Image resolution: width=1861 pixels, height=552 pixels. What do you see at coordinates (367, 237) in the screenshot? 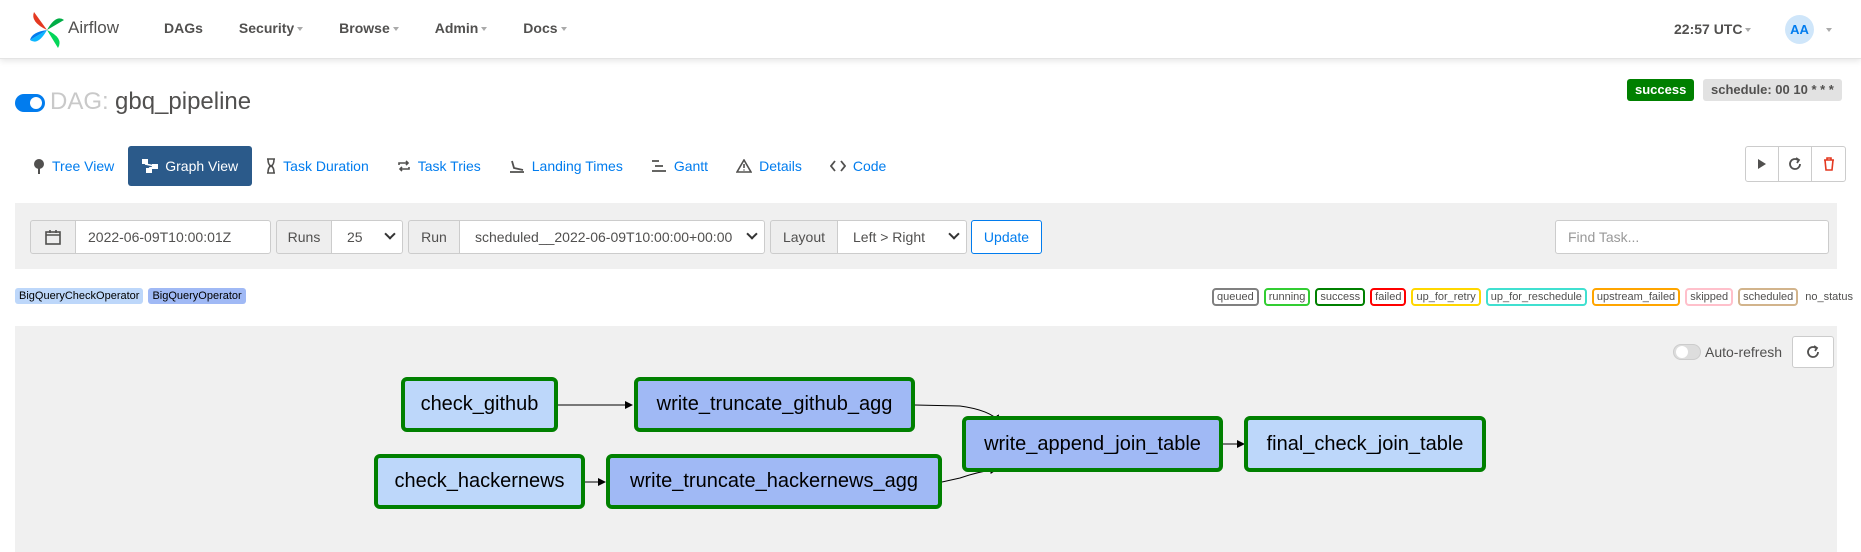
I see `runs-select: 25` at bounding box center [367, 237].